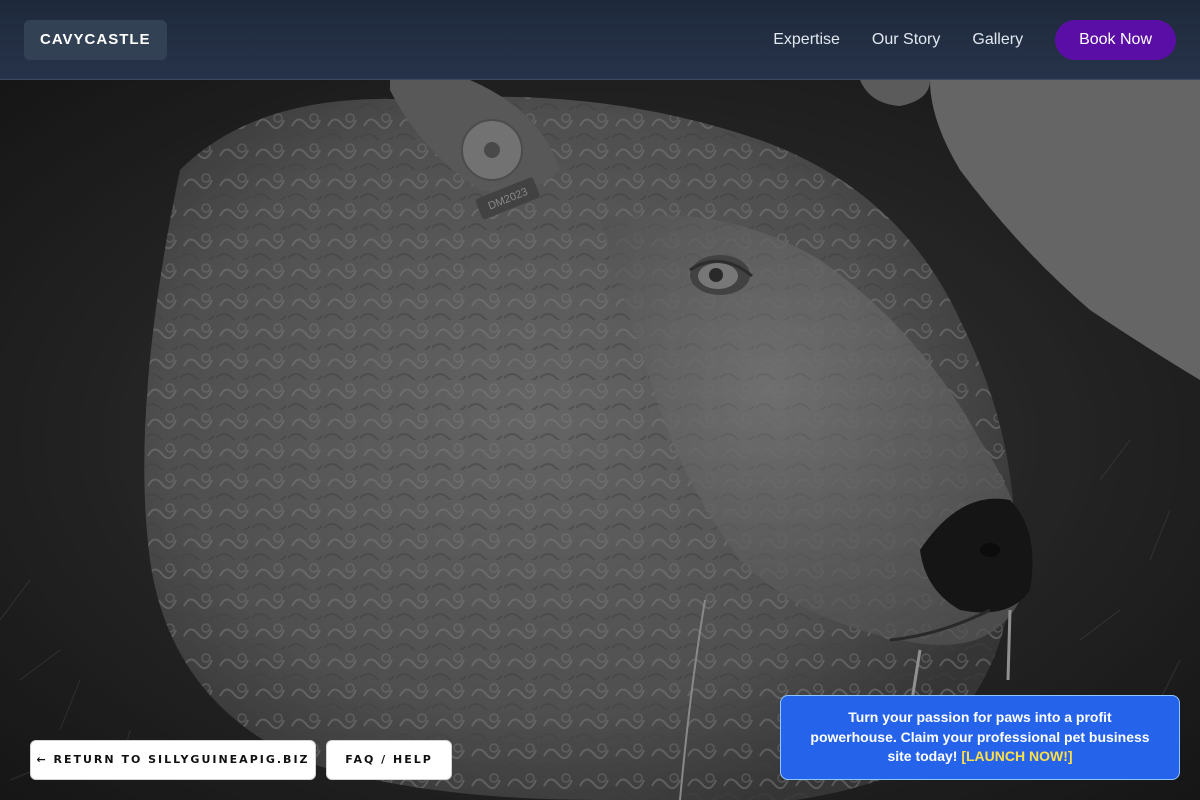  Describe the element at coordinates (173, 760) in the screenshot. I see `return-to-site-button: ← RETURN TO SILLYGUINEAPIG.BIZ` at that location.